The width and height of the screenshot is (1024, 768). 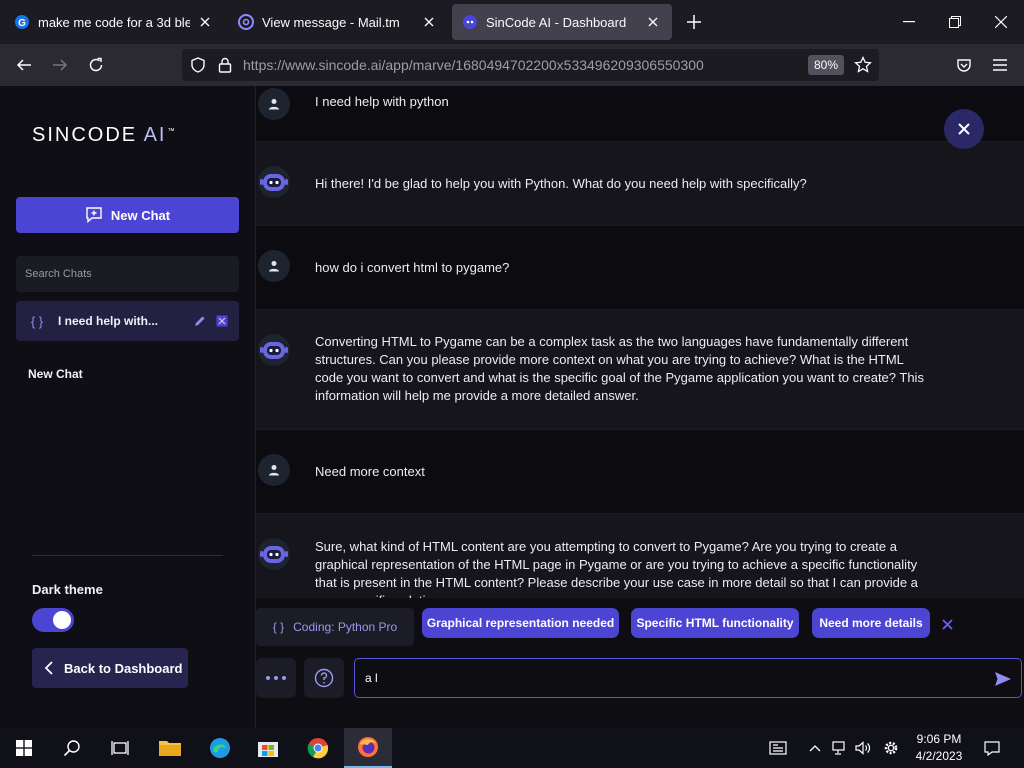 What do you see at coordinates (96, 65) in the screenshot?
I see `reload-icon` at bounding box center [96, 65].